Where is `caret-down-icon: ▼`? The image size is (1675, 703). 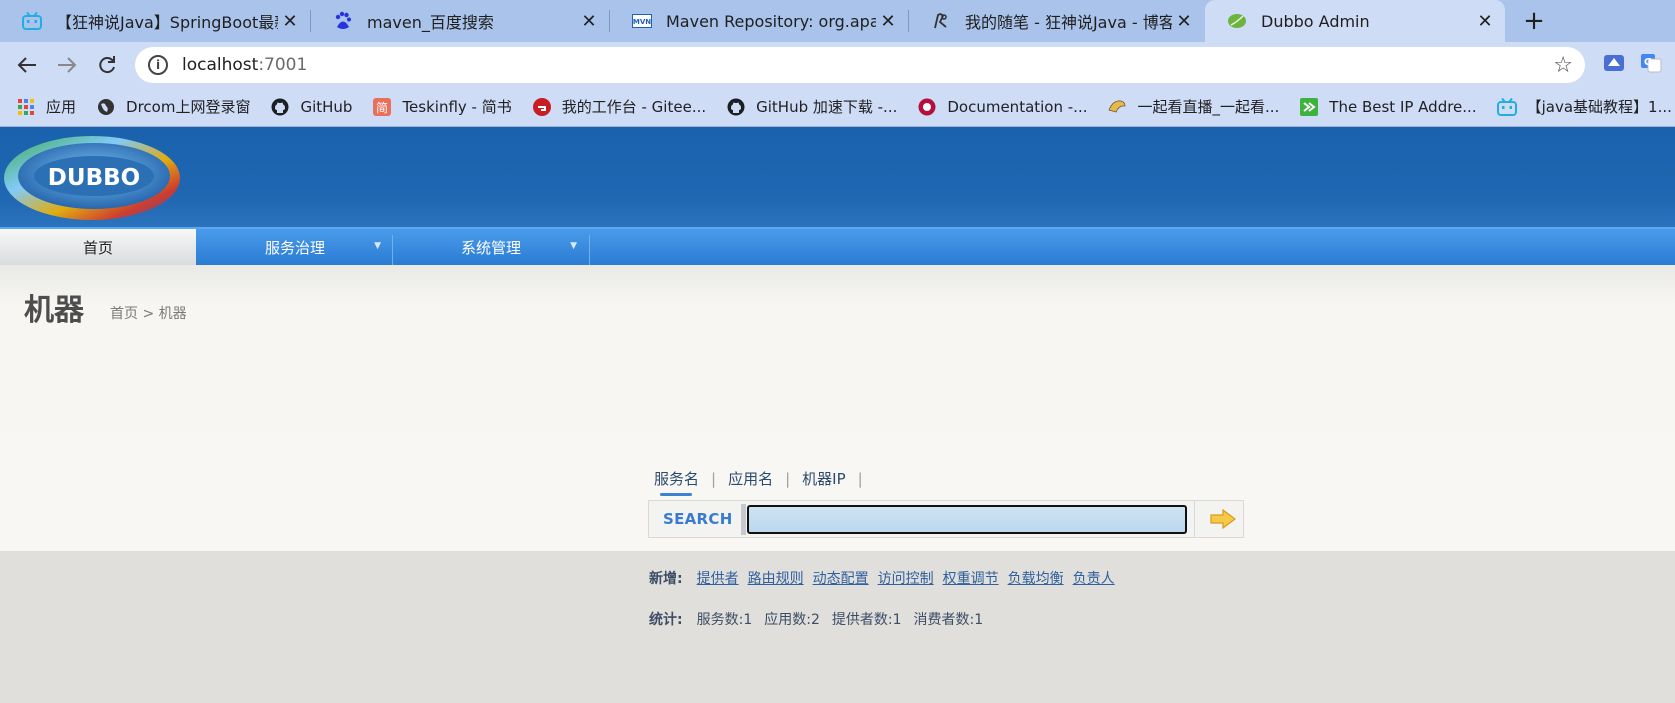 caret-down-icon: ▼ is located at coordinates (377, 246).